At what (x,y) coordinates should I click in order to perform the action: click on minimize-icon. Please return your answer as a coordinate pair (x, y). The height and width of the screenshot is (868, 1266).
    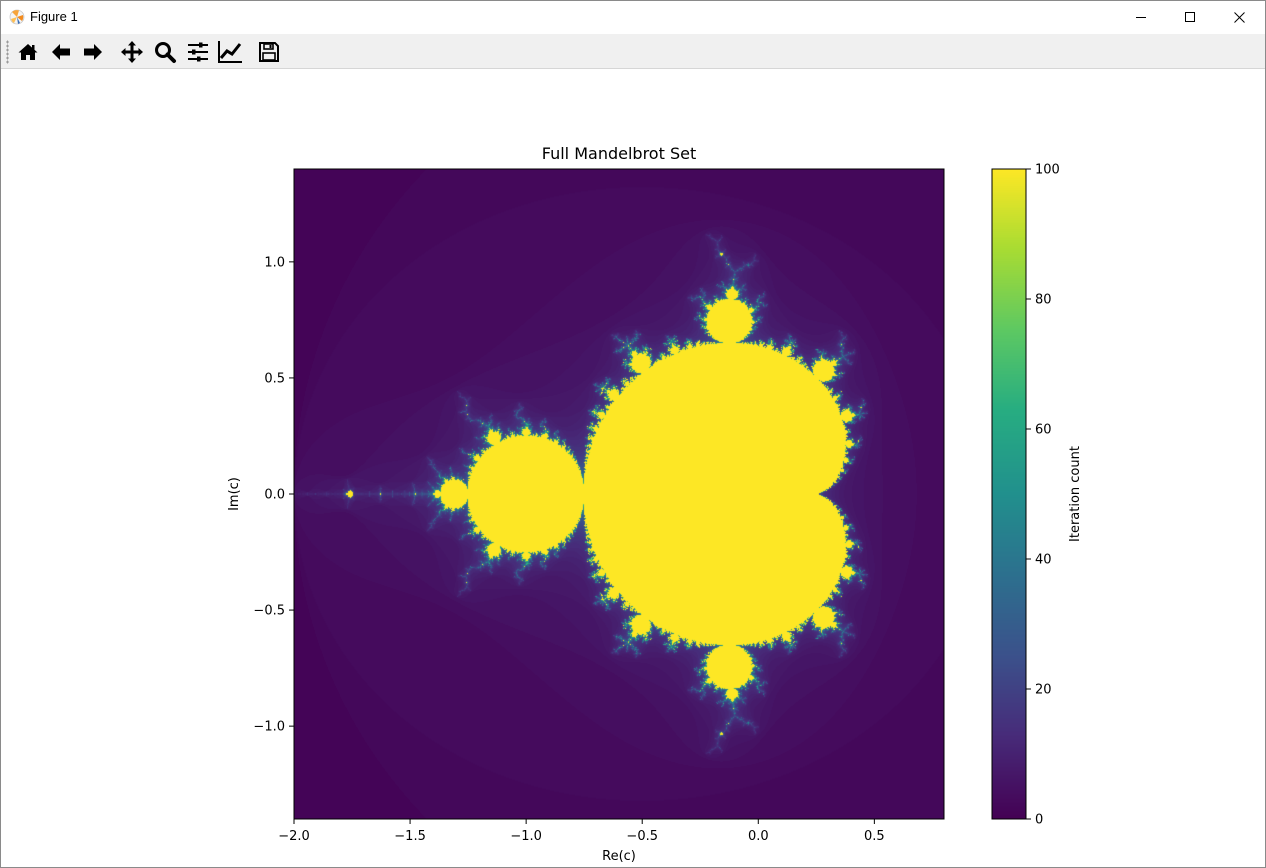
    Looking at the image, I should click on (1141, 17).